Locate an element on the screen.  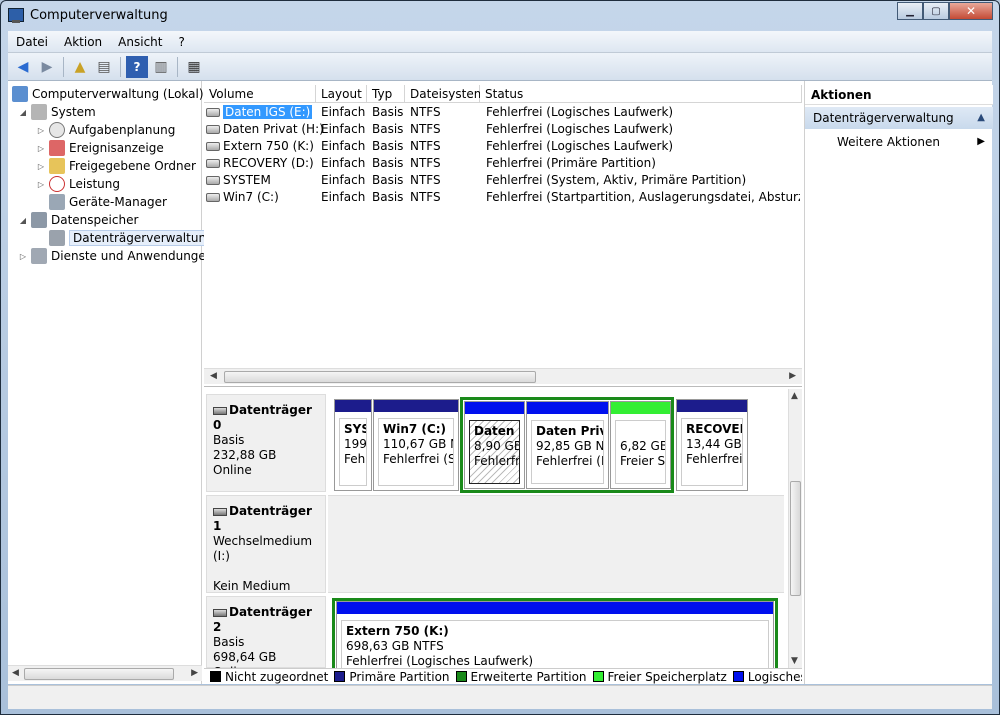
tree-item-task-scheduler: ▷ Aufgabenplanung is located at coordinates (105, 130).